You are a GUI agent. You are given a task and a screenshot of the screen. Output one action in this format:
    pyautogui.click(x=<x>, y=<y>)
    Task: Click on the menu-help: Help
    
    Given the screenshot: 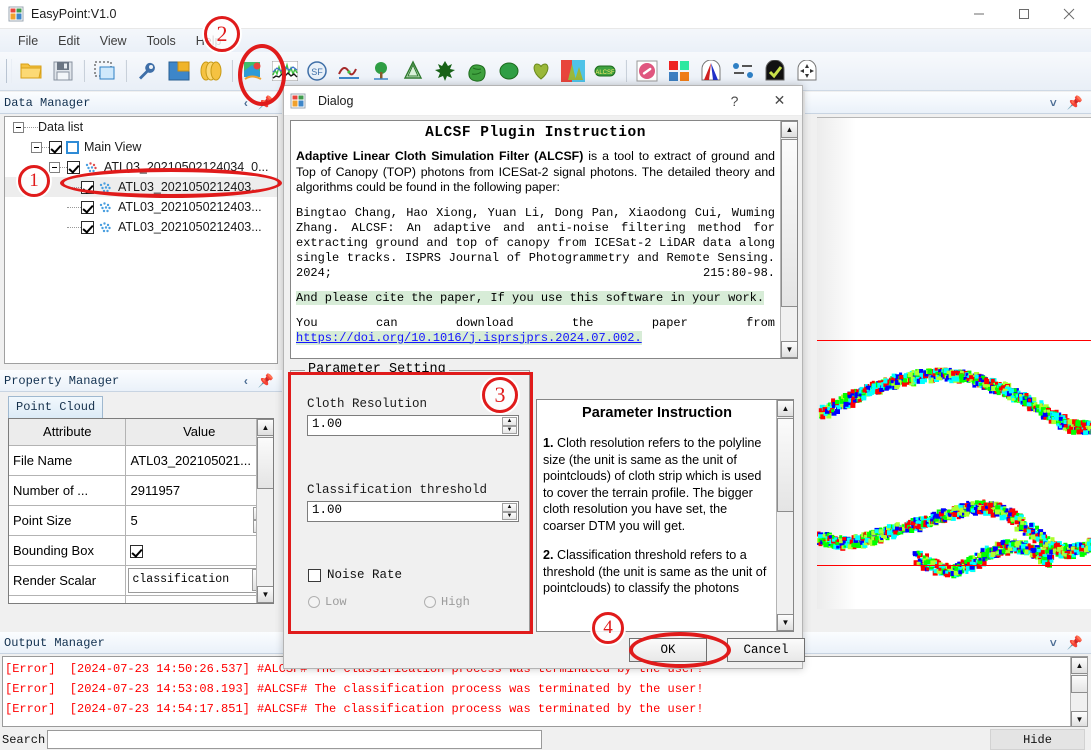 What is the action you would take?
    pyautogui.click(x=209, y=41)
    